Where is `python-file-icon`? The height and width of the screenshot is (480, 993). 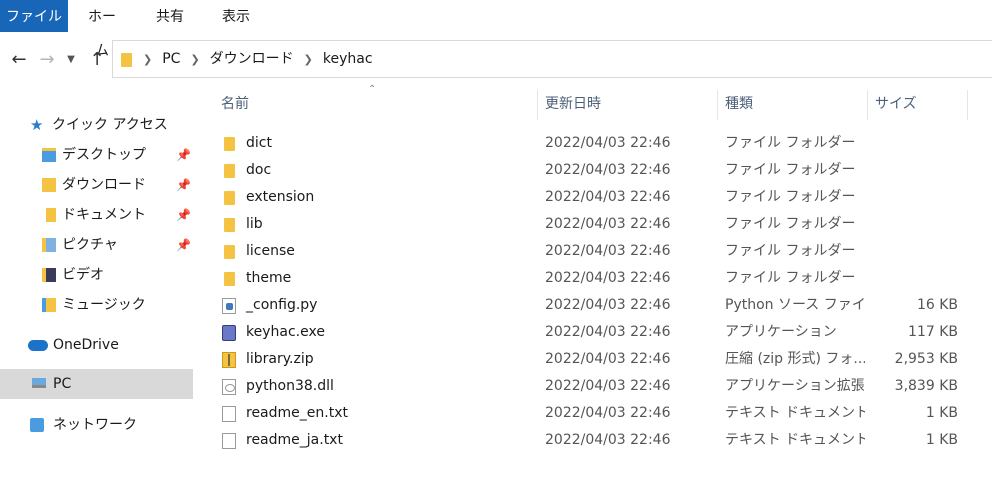
python-file-icon is located at coordinates (229, 306).